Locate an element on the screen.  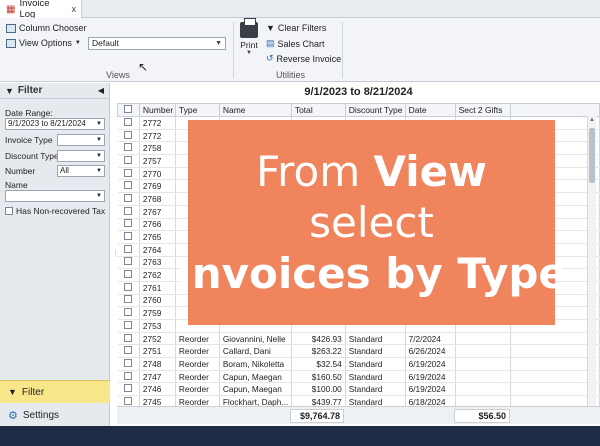
column-chooser-button: Column Chooser is located at coordinates (46, 28).